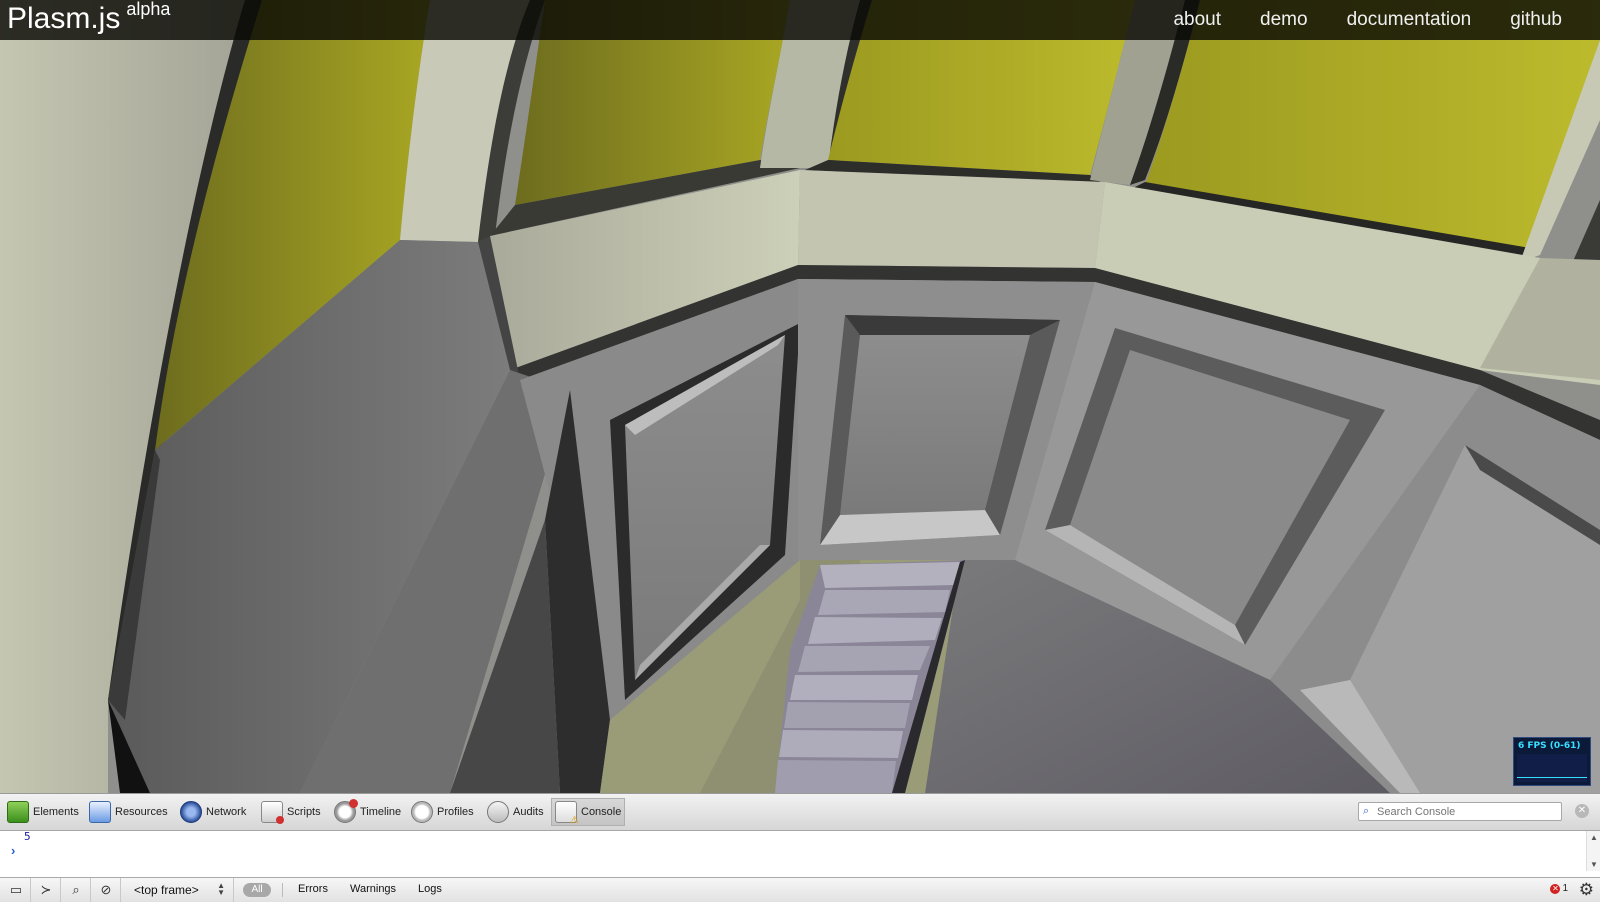  I want to click on inspect-search-icon: ⌕, so click(76, 890).